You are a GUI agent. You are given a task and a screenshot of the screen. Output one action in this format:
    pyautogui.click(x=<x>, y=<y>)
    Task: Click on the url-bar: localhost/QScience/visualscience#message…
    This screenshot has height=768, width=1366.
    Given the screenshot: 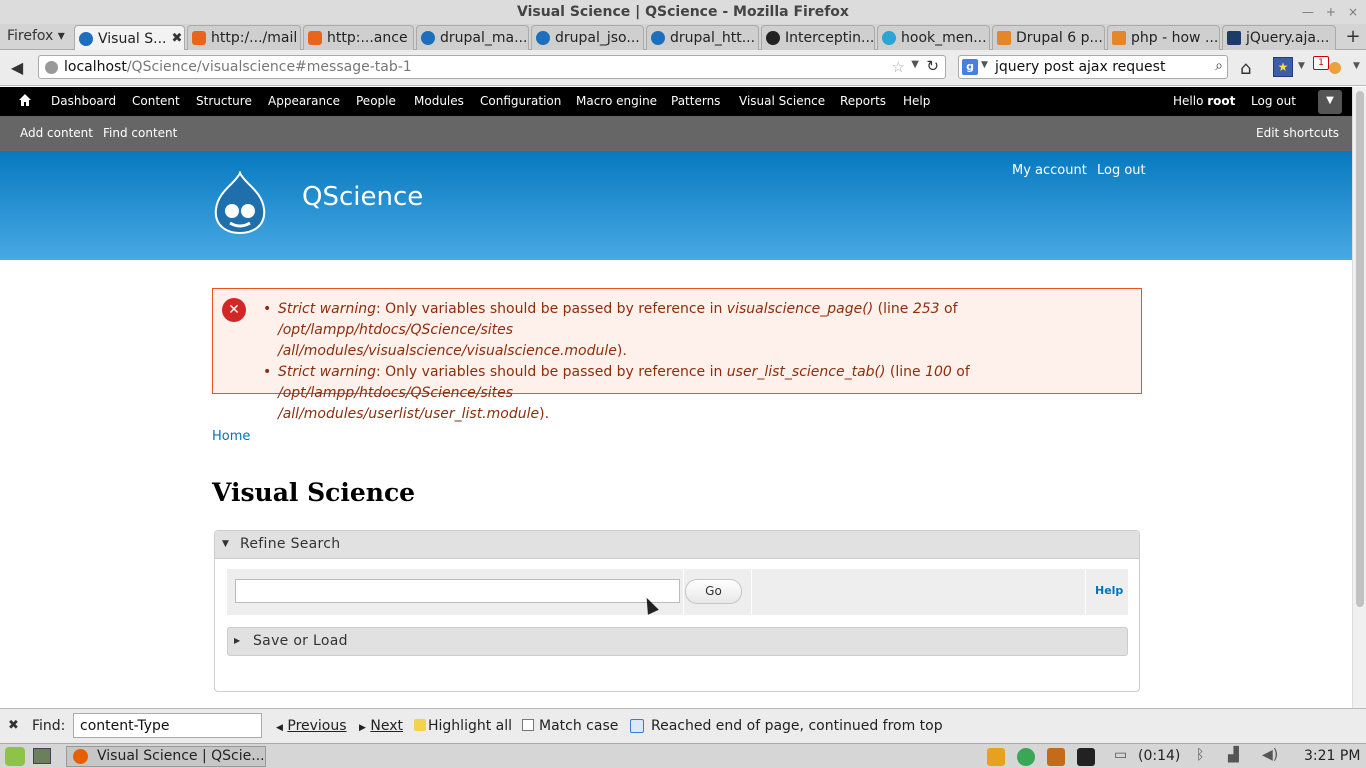 What is the action you would take?
    pyautogui.click(x=492, y=67)
    